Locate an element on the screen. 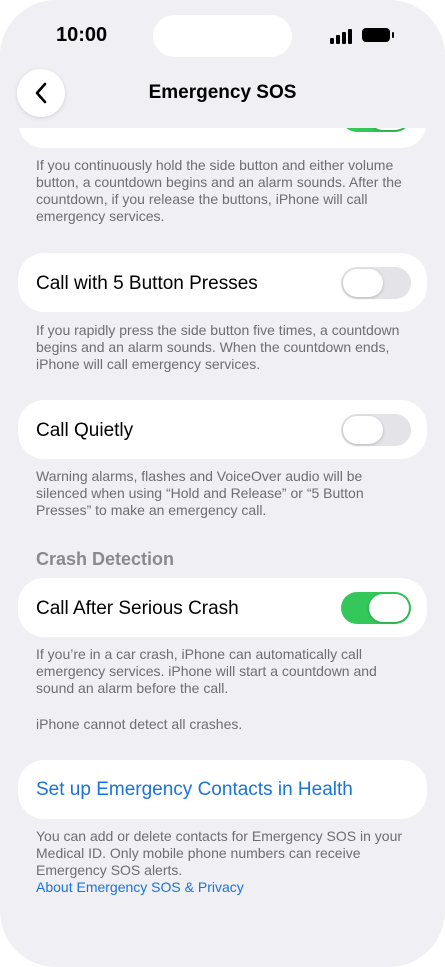 This screenshot has height=967, width=445. crash-detection-label: Call After Serious Crash is located at coordinates (137, 608).